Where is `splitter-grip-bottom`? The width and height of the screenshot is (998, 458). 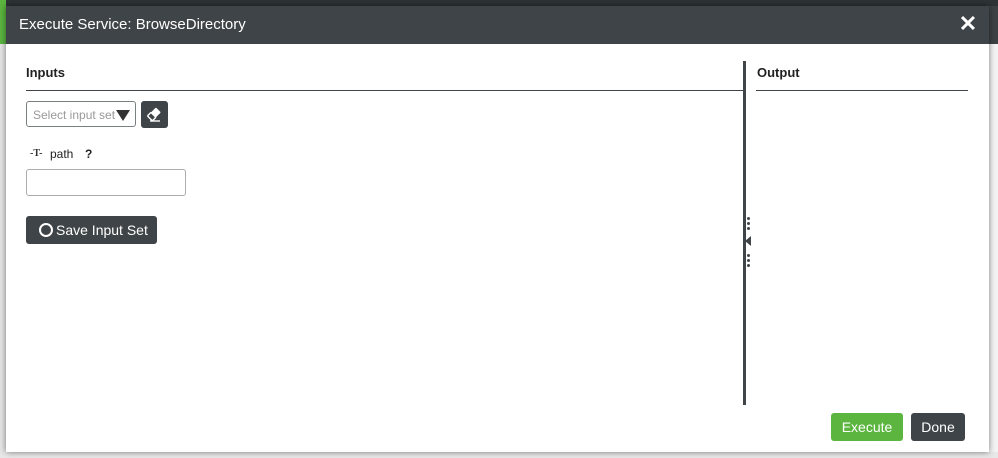 splitter-grip-bottom is located at coordinates (748, 261).